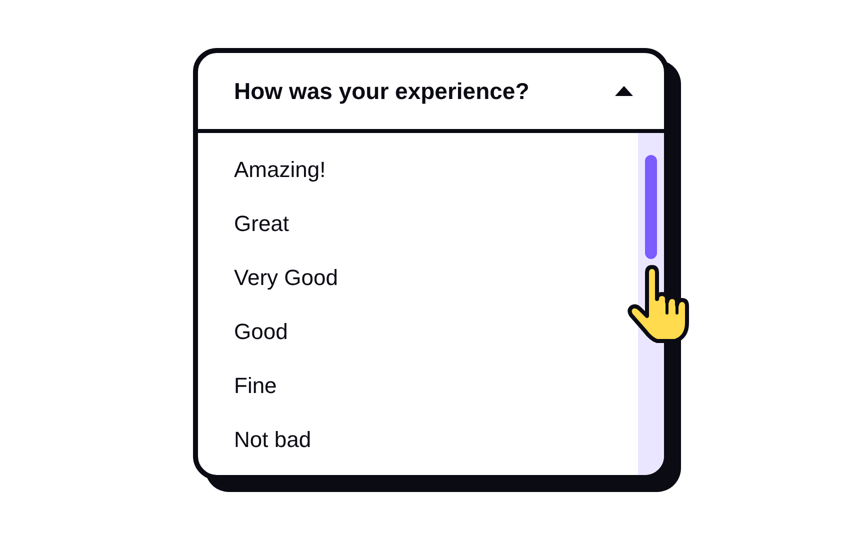 This screenshot has height=540, width=864. Describe the element at coordinates (261, 332) in the screenshot. I see `dropdown-option: Good` at that location.